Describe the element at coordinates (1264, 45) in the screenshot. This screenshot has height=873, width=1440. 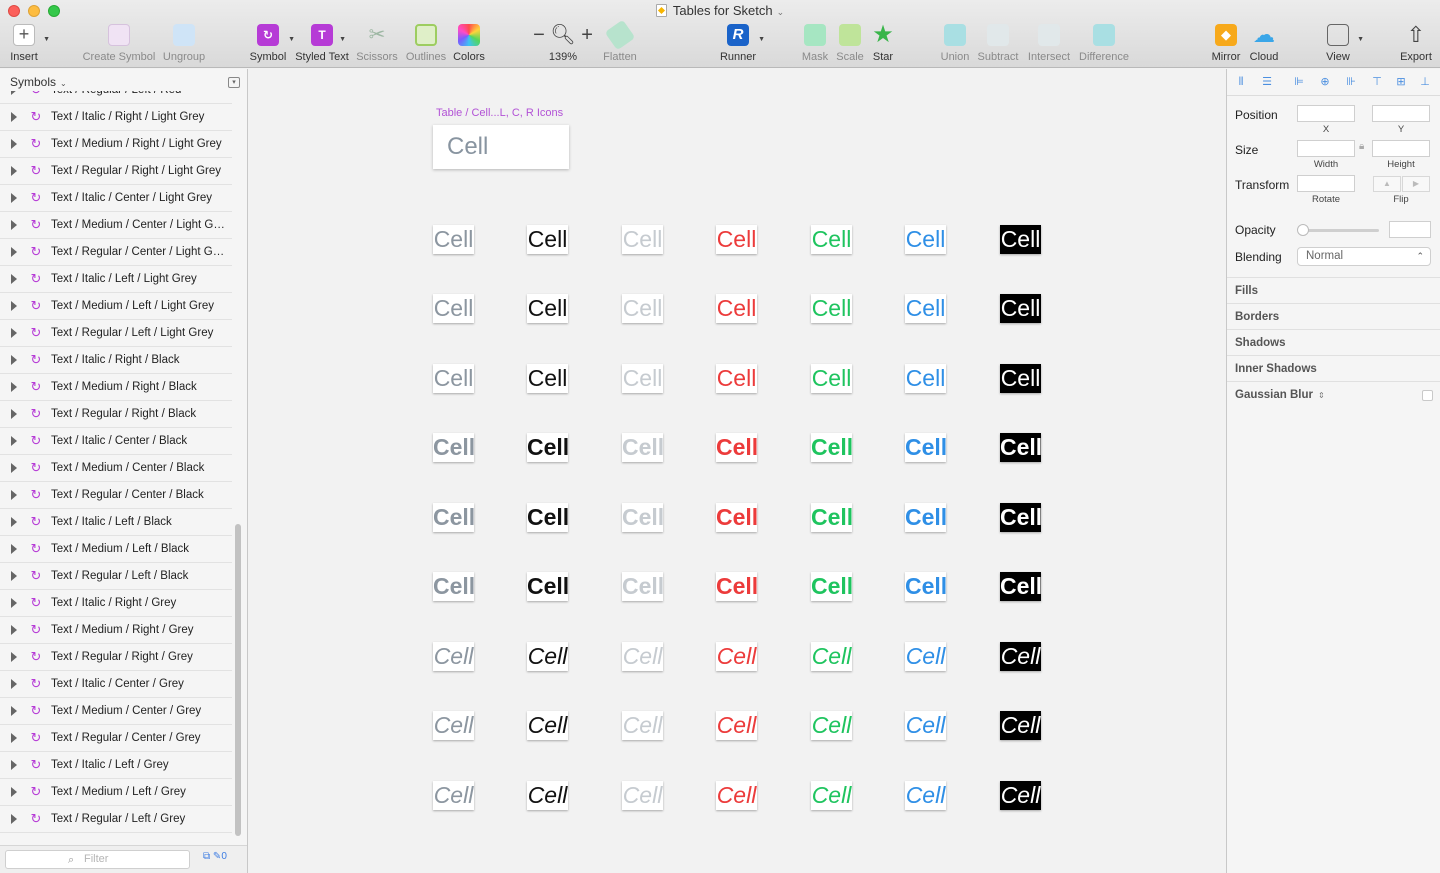
I see `cloud-button: ☁ Cloud` at that location.